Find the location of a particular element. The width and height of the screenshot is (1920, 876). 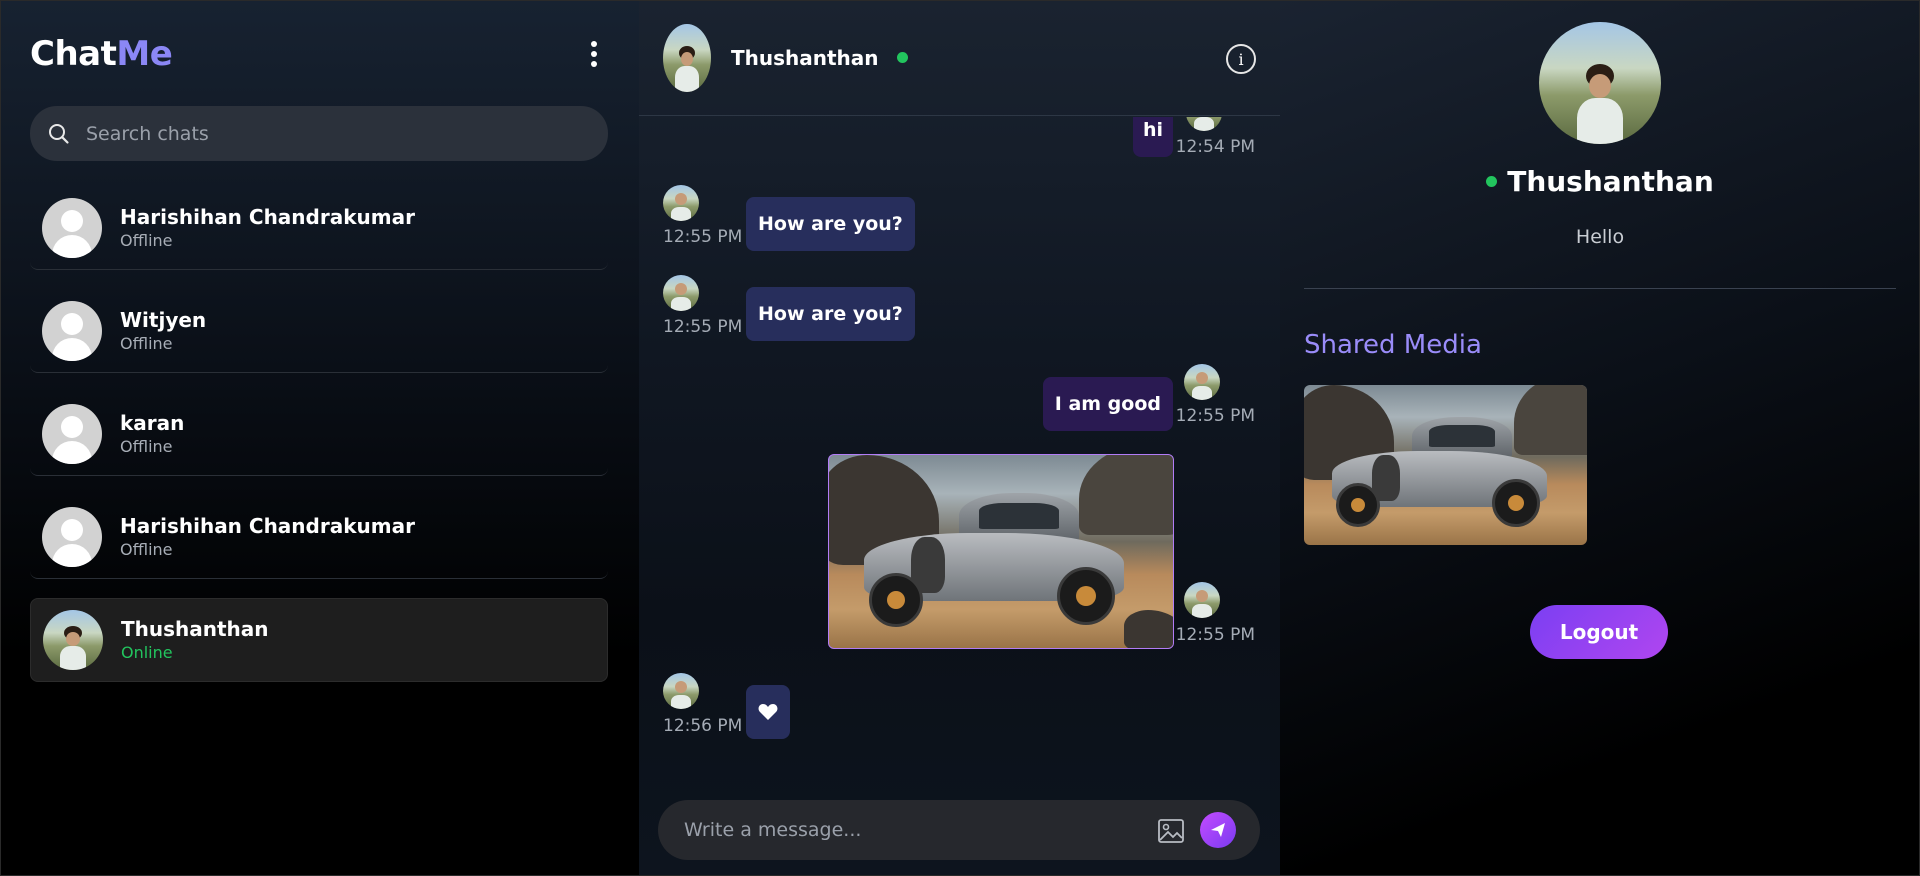

profile-name-row: Thushanthan is located at coordinates (1600, 181).